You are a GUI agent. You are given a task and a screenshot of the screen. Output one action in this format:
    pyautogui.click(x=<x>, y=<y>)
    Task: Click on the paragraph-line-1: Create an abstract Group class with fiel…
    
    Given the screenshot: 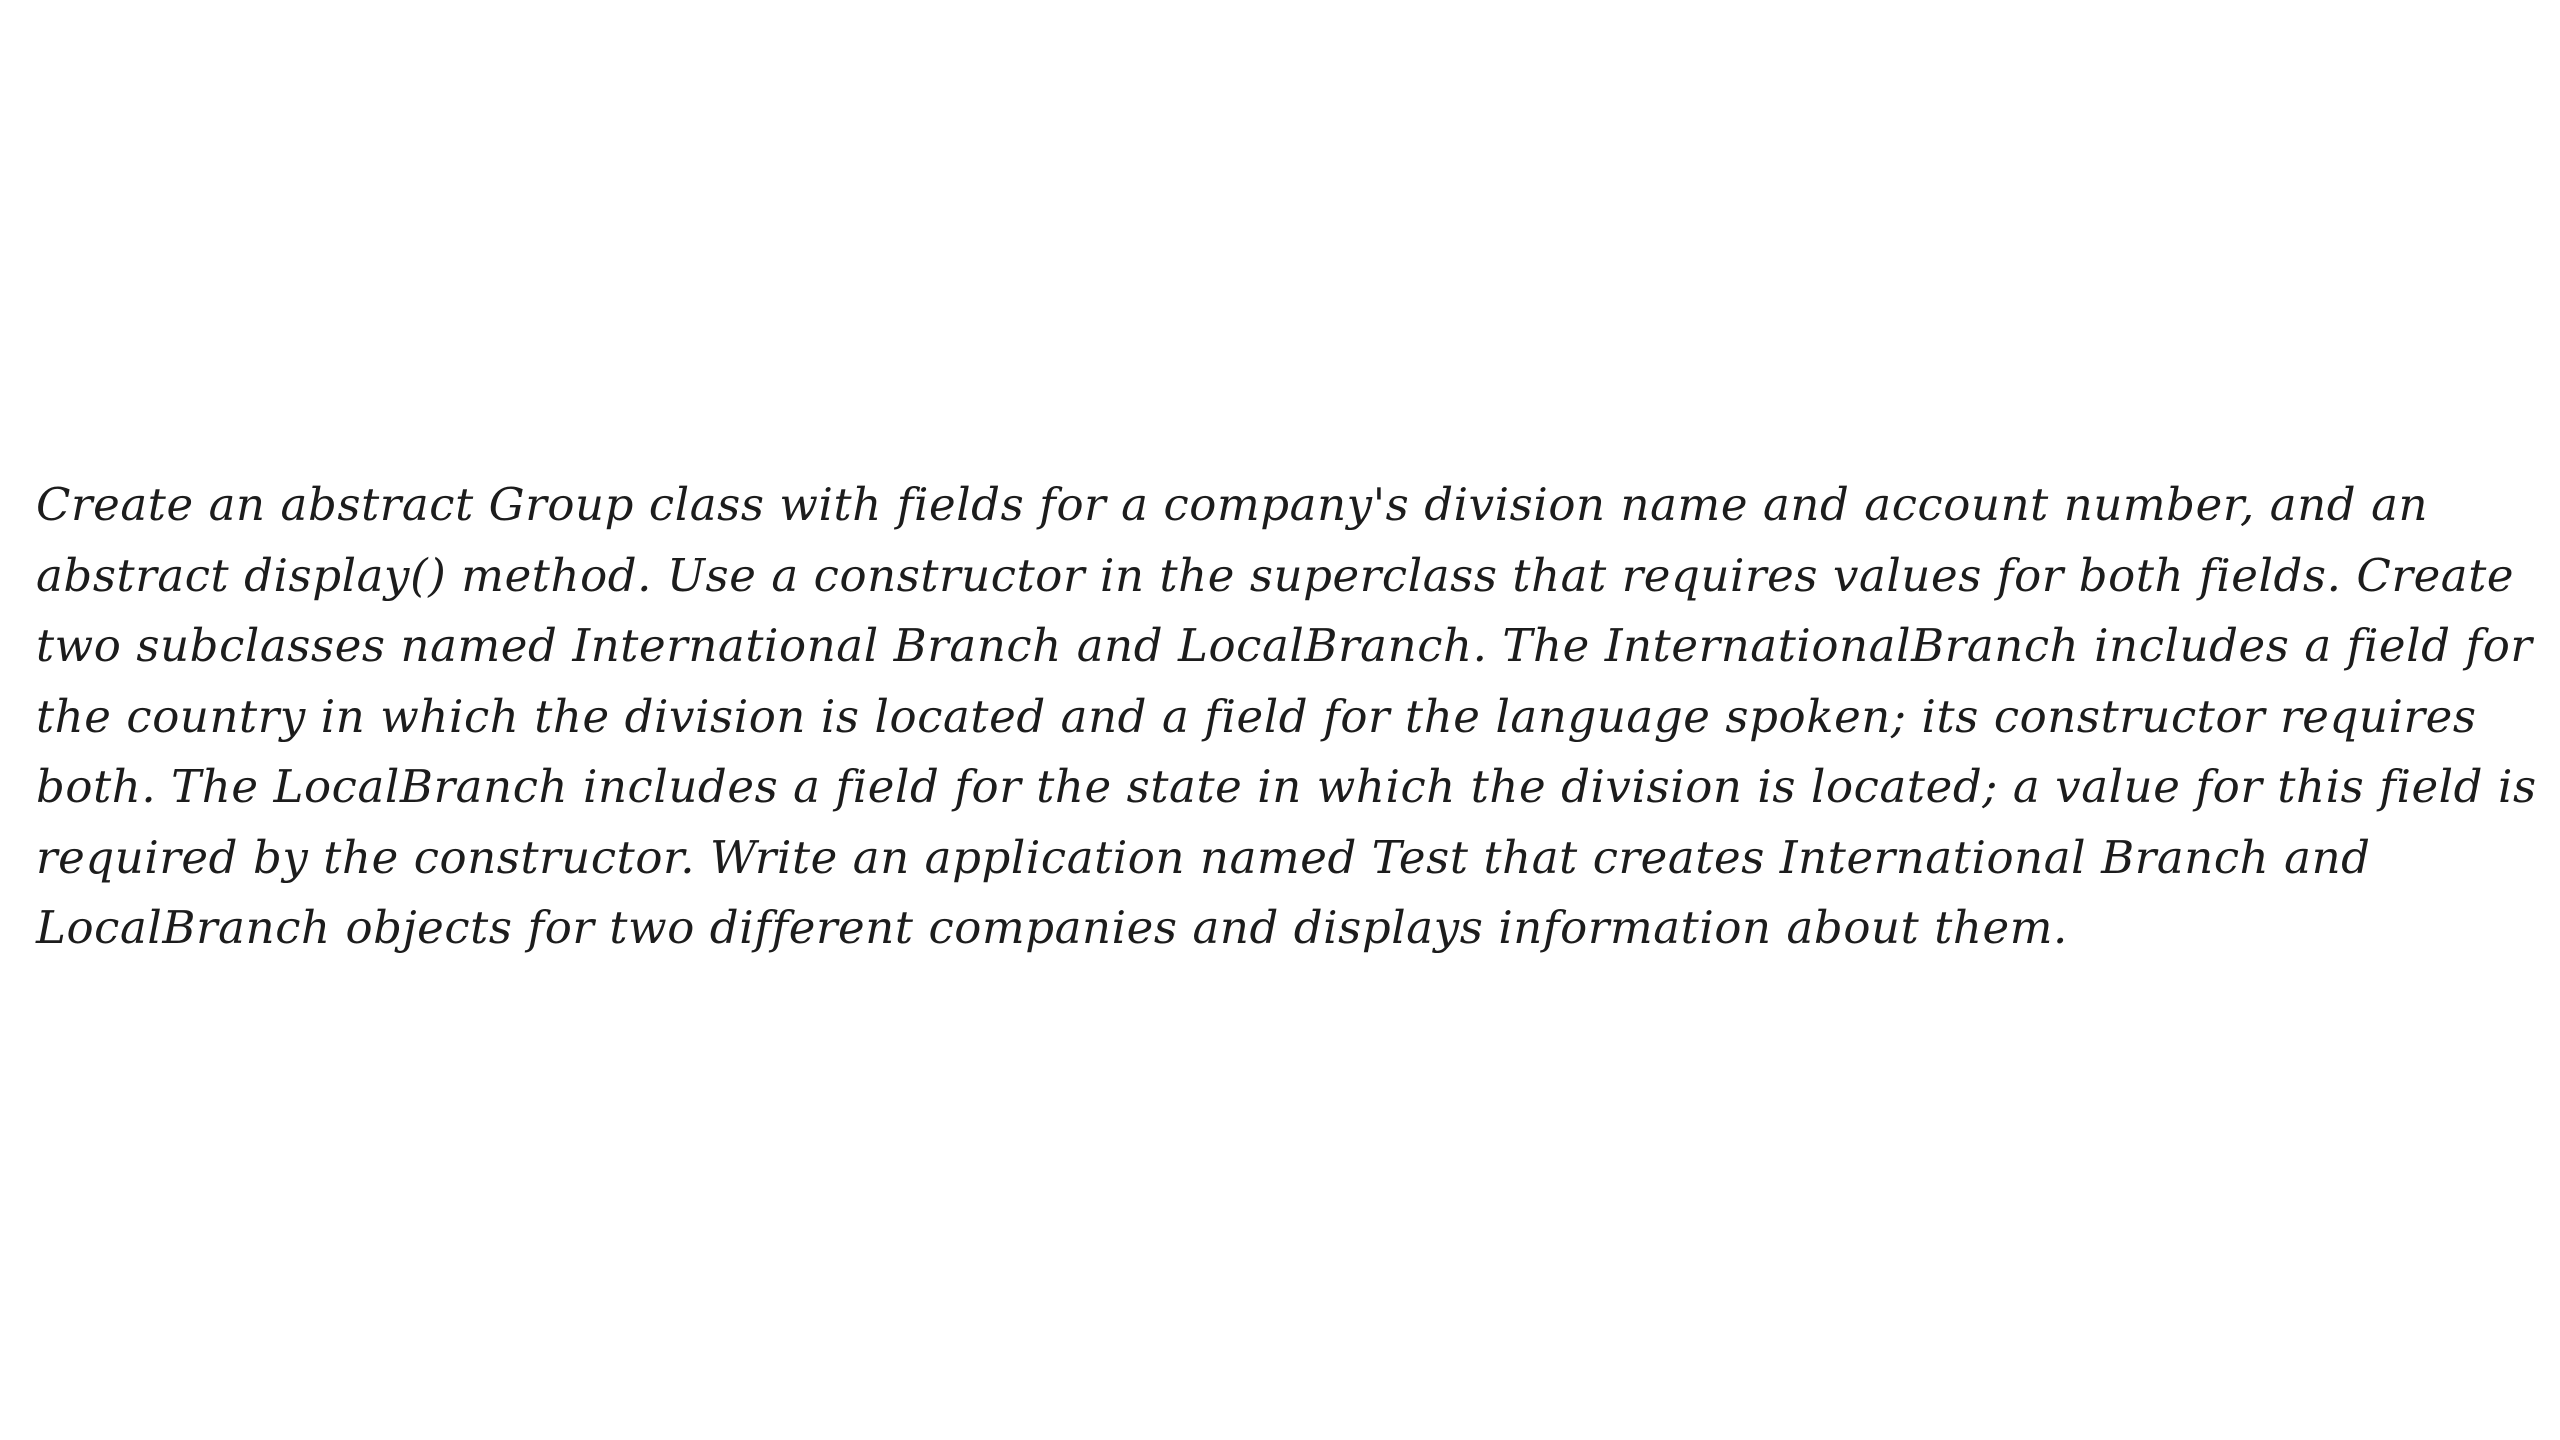 What is the action you would take?
    pyautogui.click(x=1232, y=504)
    